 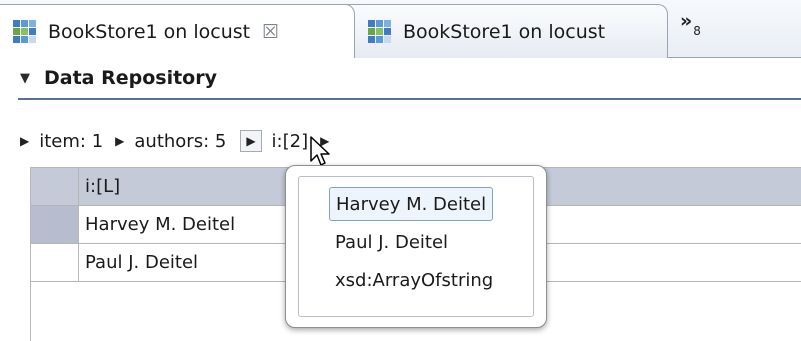 I want to click on row-header-corner, so click(x=55, y=187).